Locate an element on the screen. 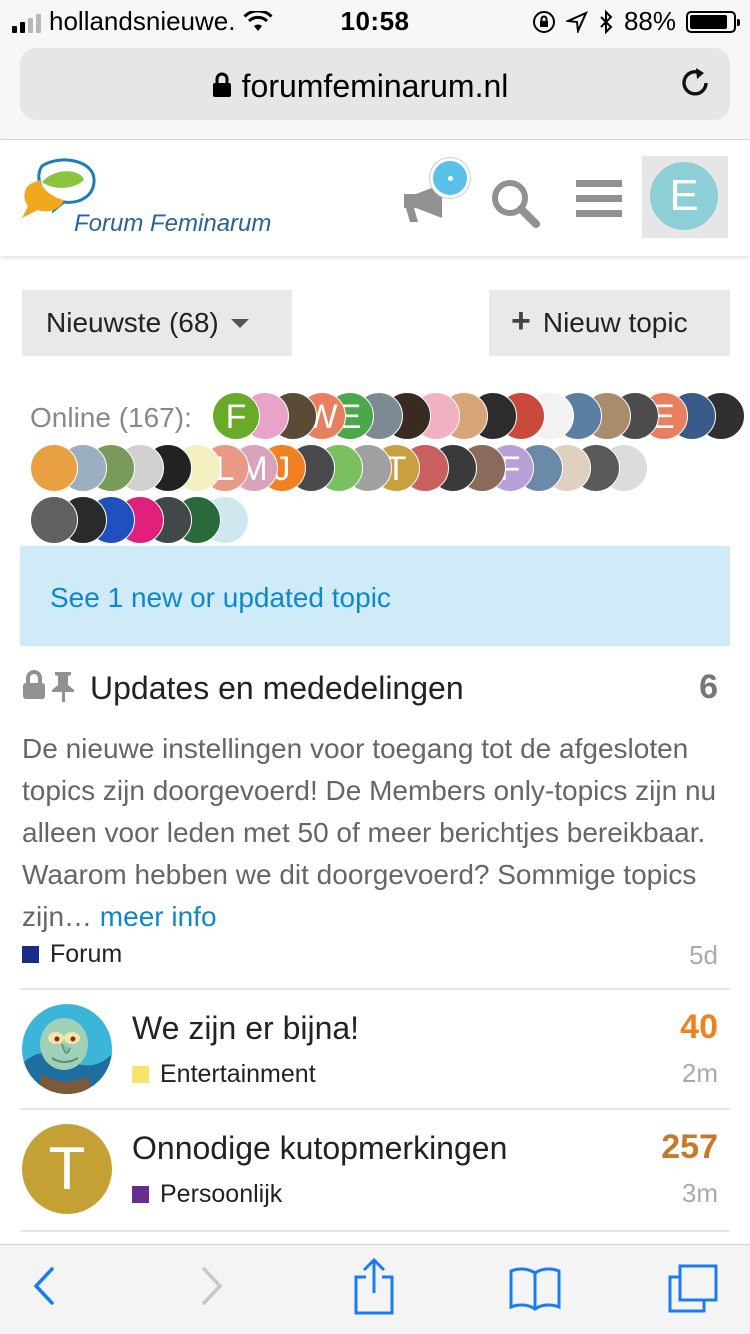  new-topics-banner: See 1 new or updated topic is located at coordinates (375, 596).